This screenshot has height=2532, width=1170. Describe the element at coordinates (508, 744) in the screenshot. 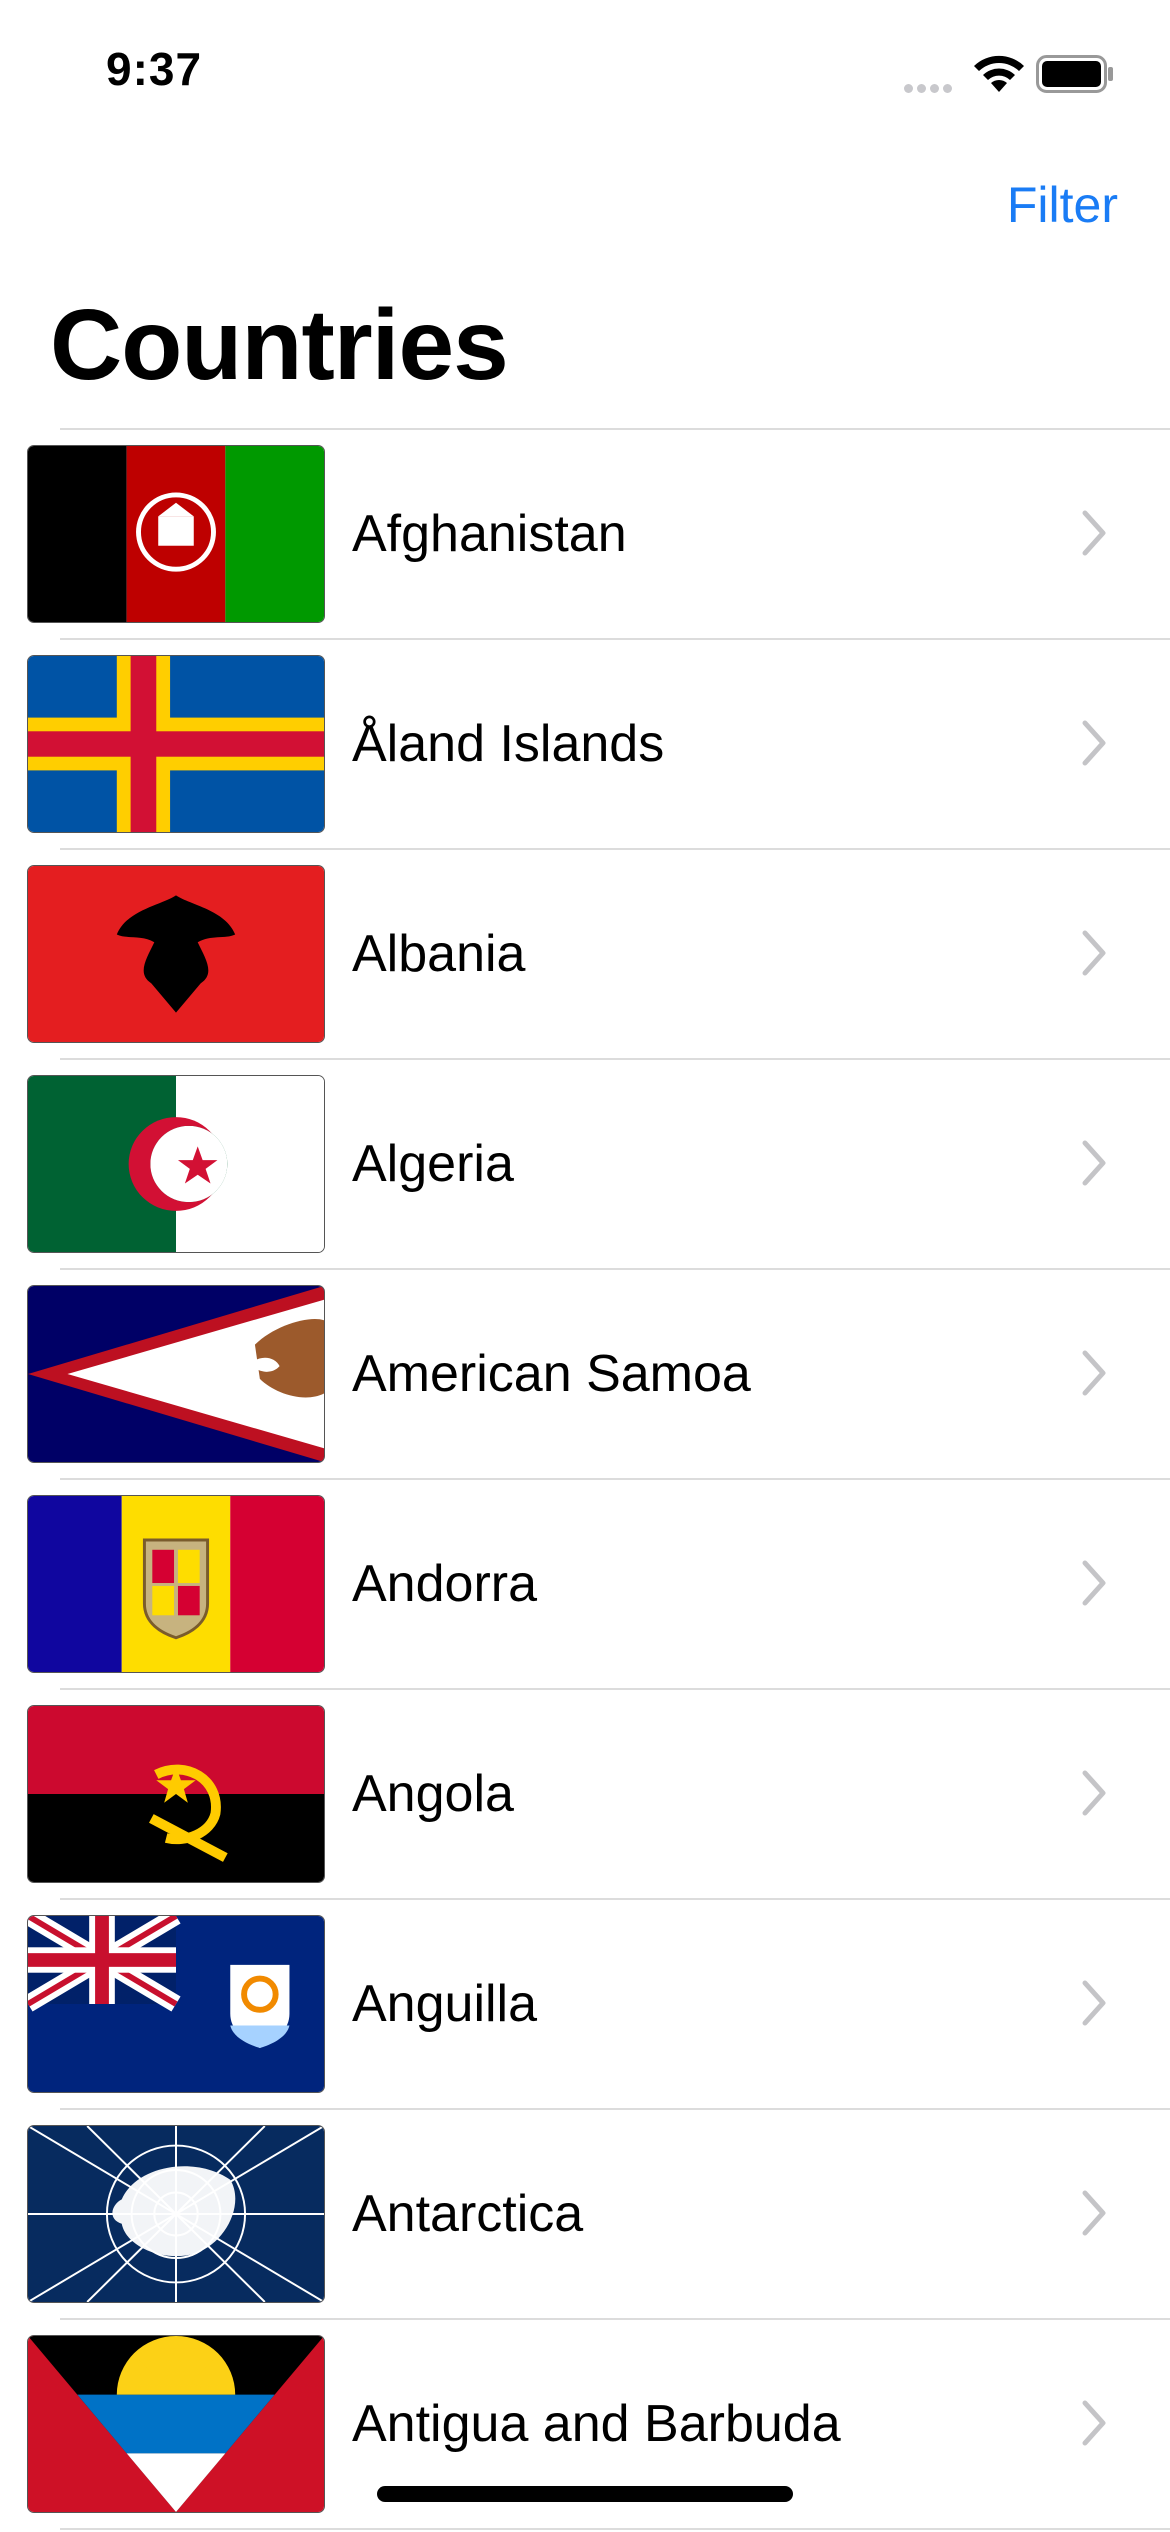

I see `country-name: Åland Islands` at that location.